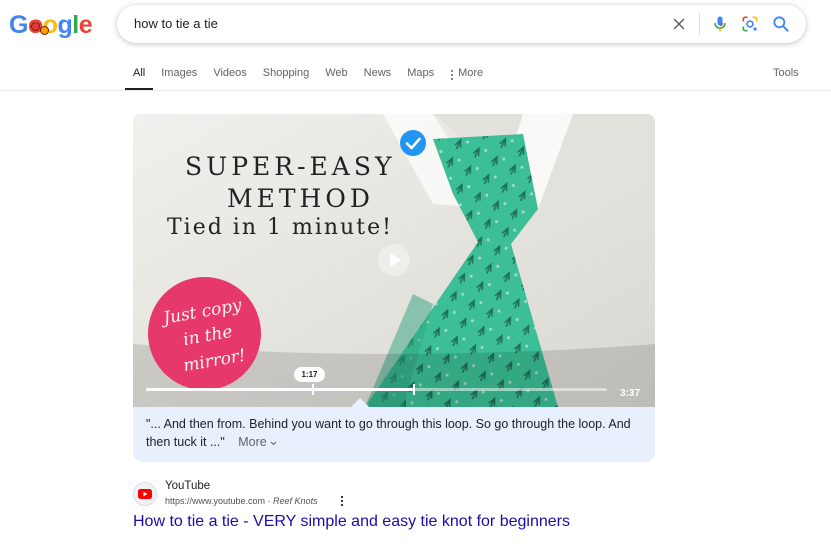  What do you see at coordinates (215, 501) in the screenshot?
I see `result-url-text: https://www.youtube.com` at bounding box center [215, 501].